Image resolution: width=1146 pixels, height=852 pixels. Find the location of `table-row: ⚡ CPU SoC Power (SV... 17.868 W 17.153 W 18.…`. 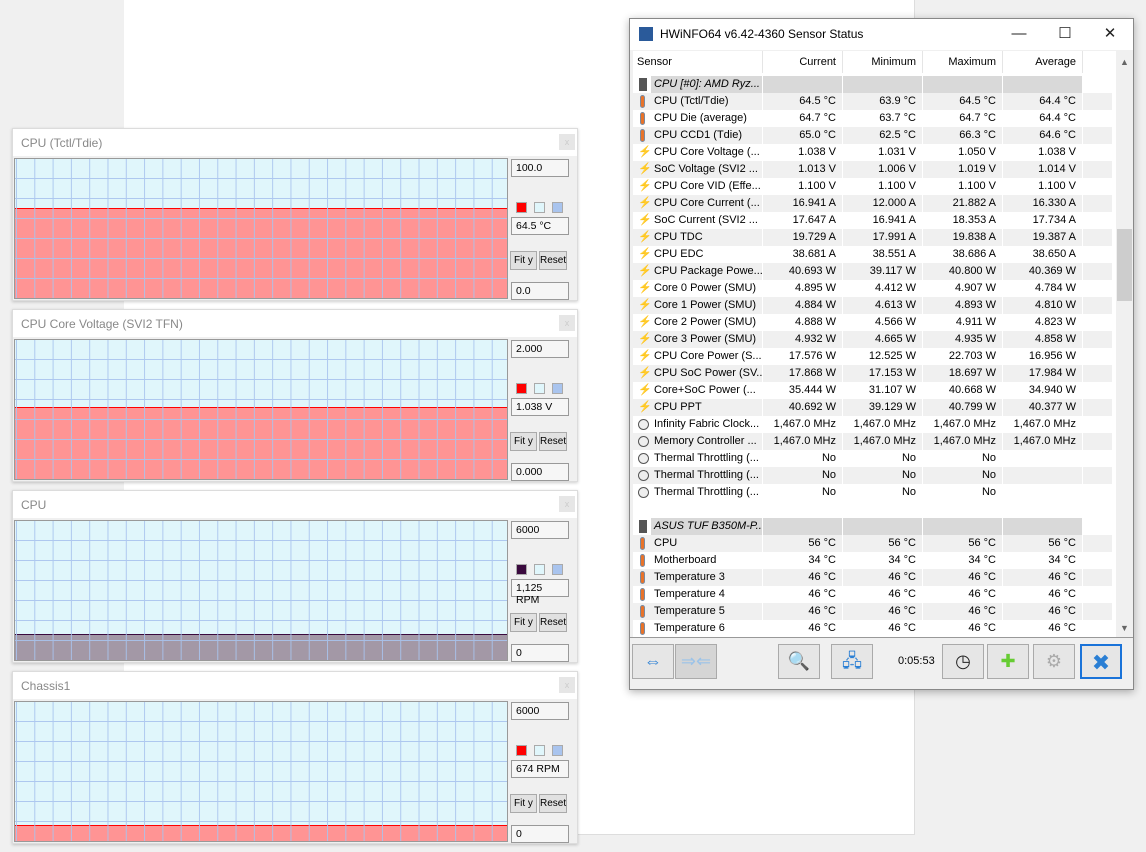

table-row: ⚡ CPU SoC Power (SV... 17.868 W 17.153 W 18.… is located at coordinates (872, 373).